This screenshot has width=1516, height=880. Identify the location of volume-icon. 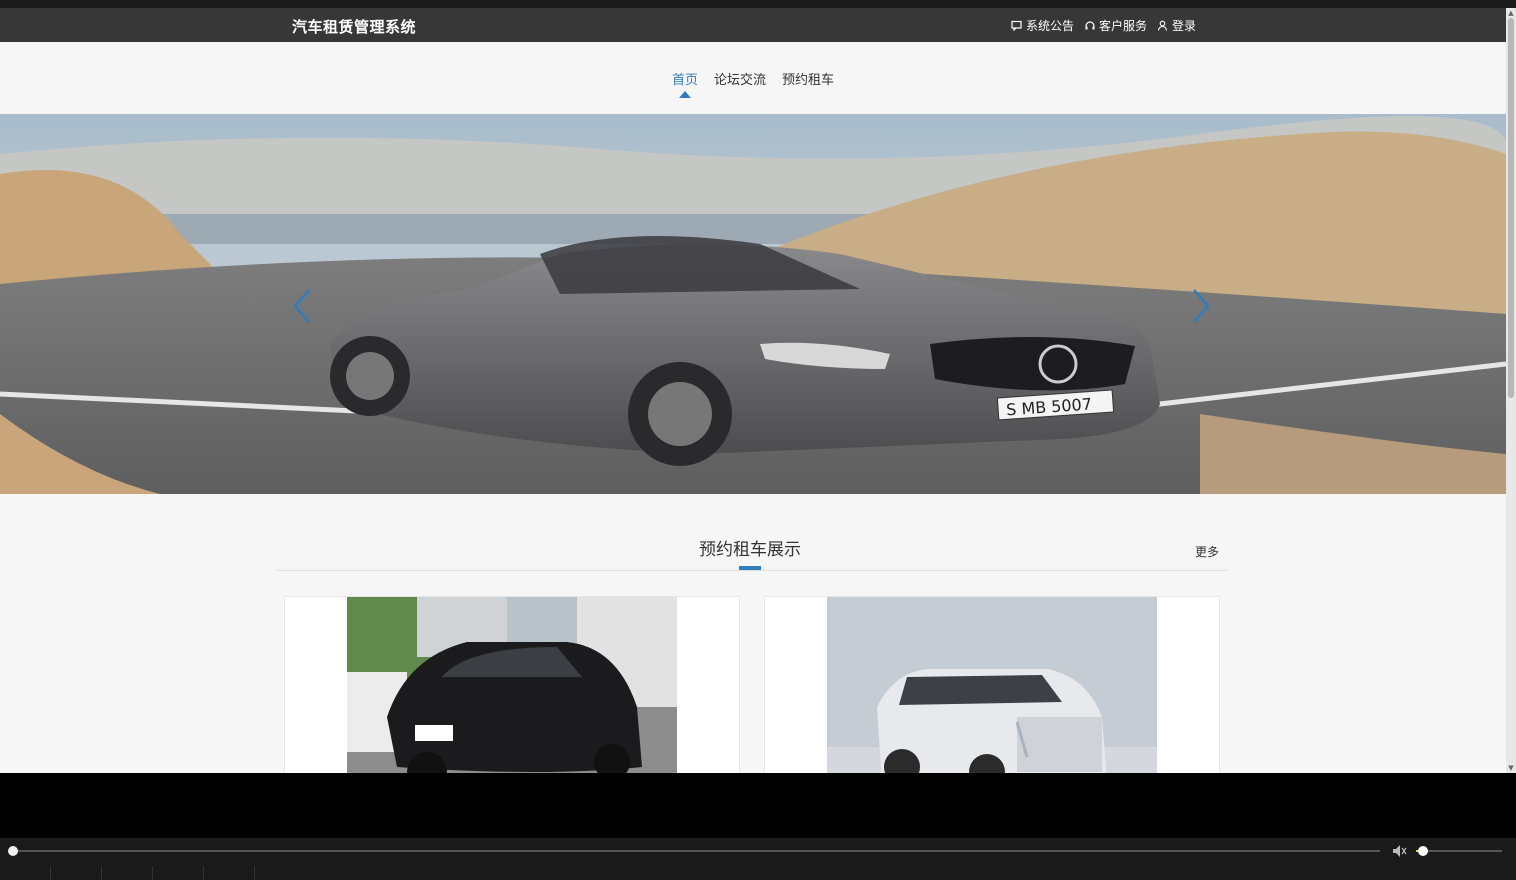
(1400, 851).